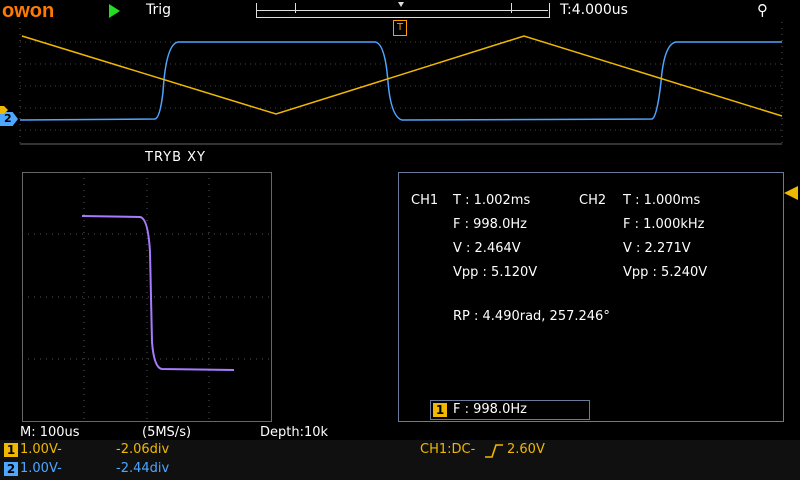  What do you see at coordinates (402, 10) in the screenshot?
I see `memory-position-line` at bounding box center [402, 10].